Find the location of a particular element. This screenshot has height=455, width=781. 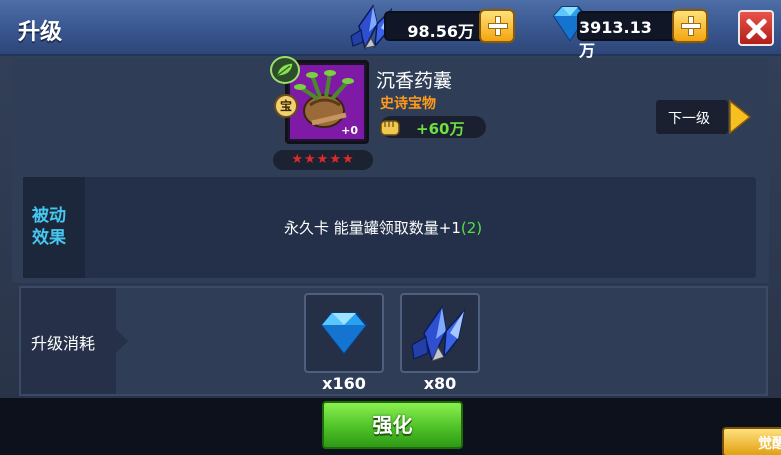

cost-item-crystal is located at coordinates (440, 333).